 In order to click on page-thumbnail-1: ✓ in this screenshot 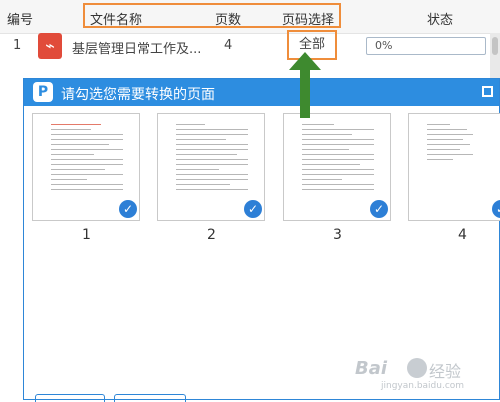, I will do `click(86, 167)`.